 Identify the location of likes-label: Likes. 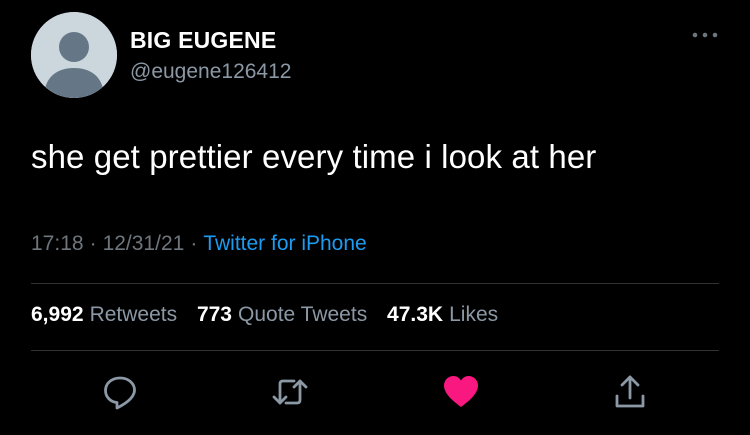
(474, 314).